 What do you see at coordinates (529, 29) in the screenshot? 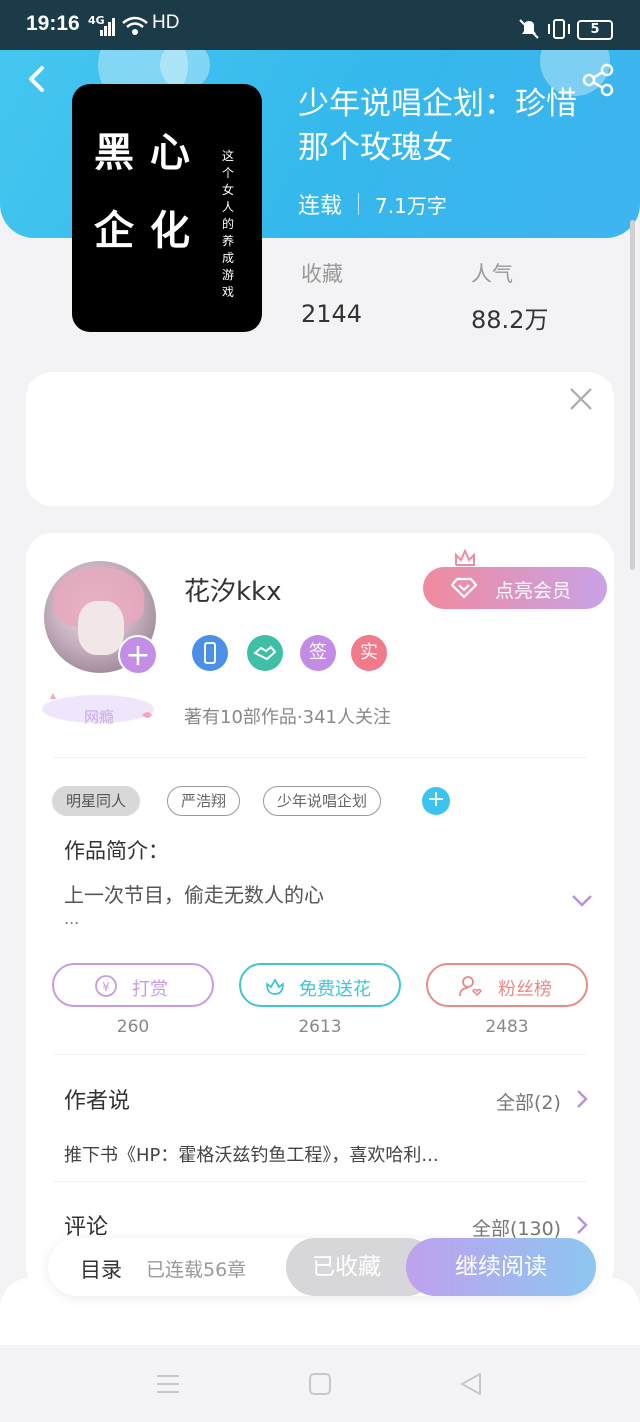
I see `mute-bell-icon` at bounding box center [529, 29].